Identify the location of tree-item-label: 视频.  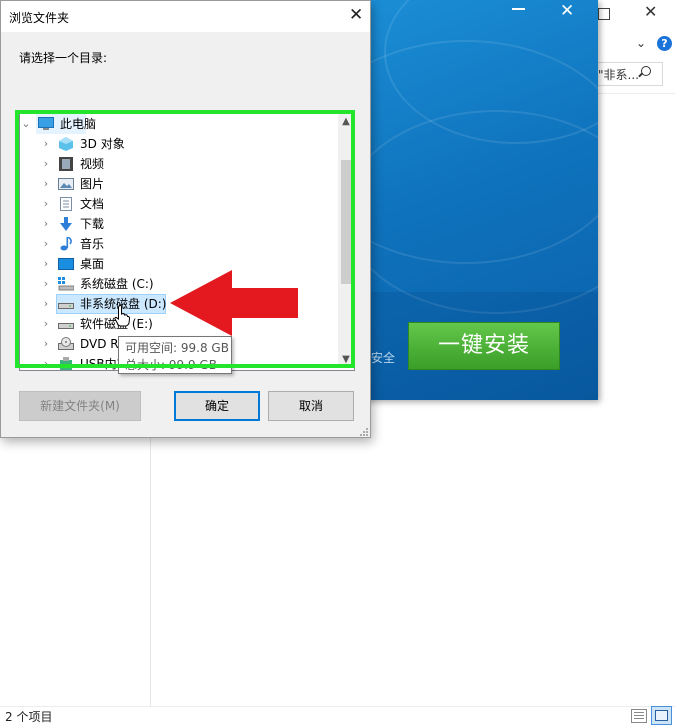
(92, 164).